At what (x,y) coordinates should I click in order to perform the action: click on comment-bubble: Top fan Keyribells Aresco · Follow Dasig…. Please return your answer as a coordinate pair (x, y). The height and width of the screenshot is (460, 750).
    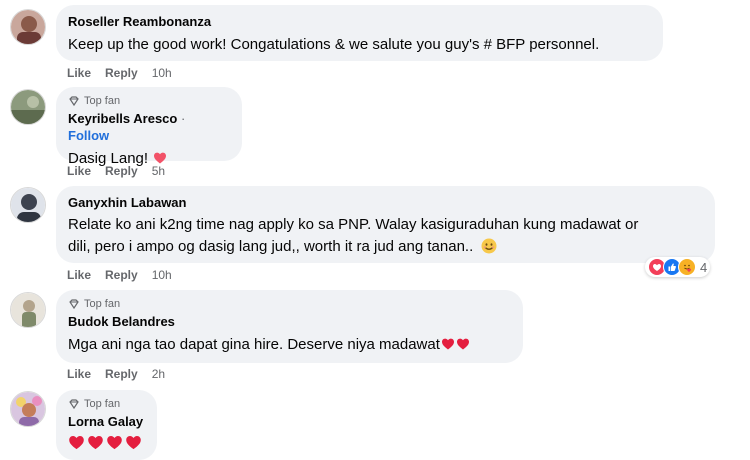
    Looking at the image, I should click on (149, 127).